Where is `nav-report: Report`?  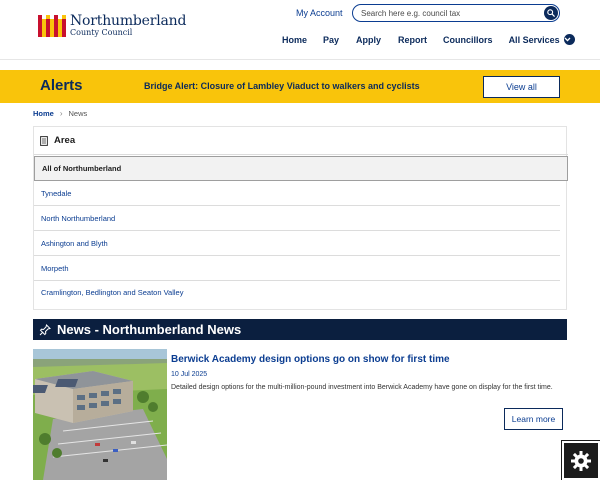 nav-report: Report is located at coordinates (412, 40).